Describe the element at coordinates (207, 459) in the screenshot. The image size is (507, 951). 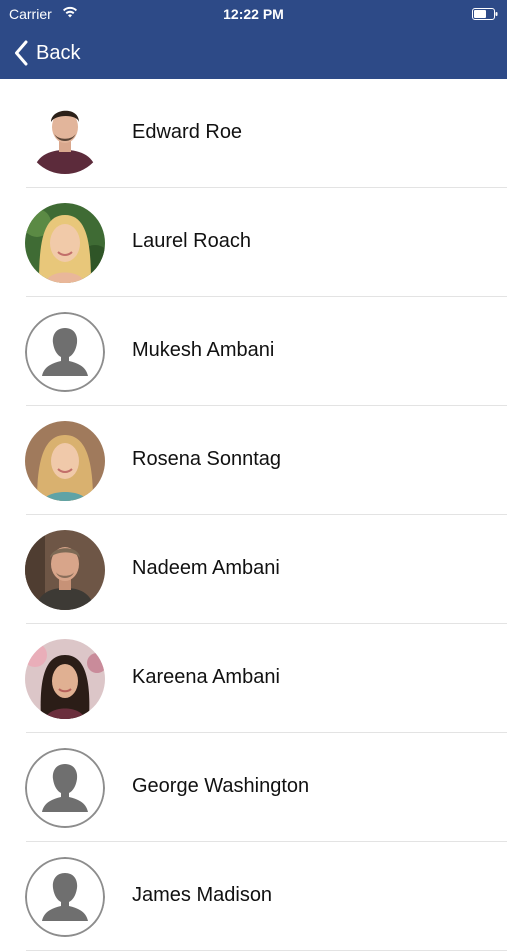
I see `contact-name: Rosena Sonntag` at that location.